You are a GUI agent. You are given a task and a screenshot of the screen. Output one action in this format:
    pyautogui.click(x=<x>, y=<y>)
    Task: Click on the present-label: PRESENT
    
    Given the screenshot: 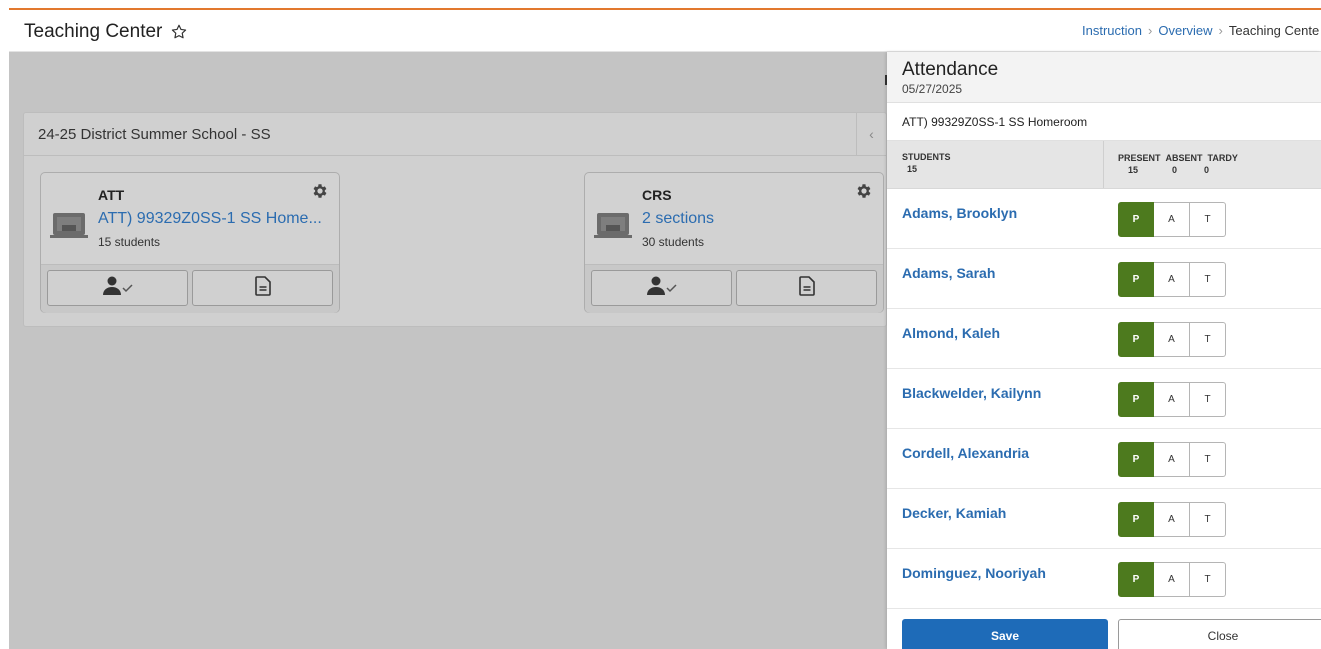 What is the action you would take?
    pyautogui.click(x=1139, y=158)
    